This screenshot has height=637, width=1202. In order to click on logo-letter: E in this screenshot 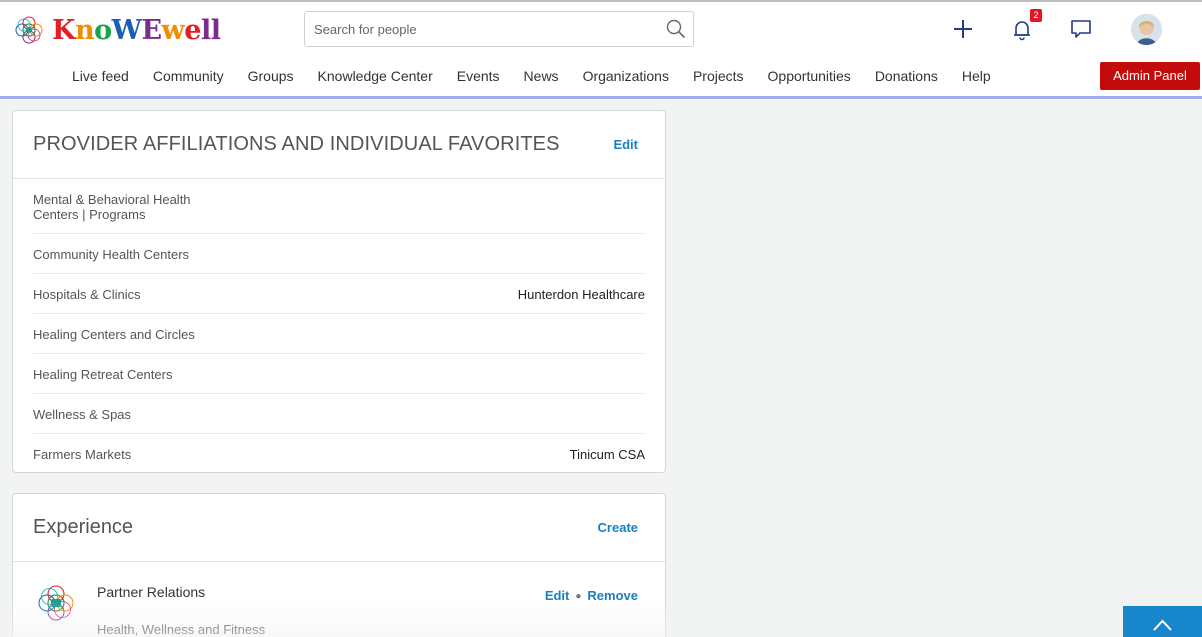, I will do `click(151, 30)`.